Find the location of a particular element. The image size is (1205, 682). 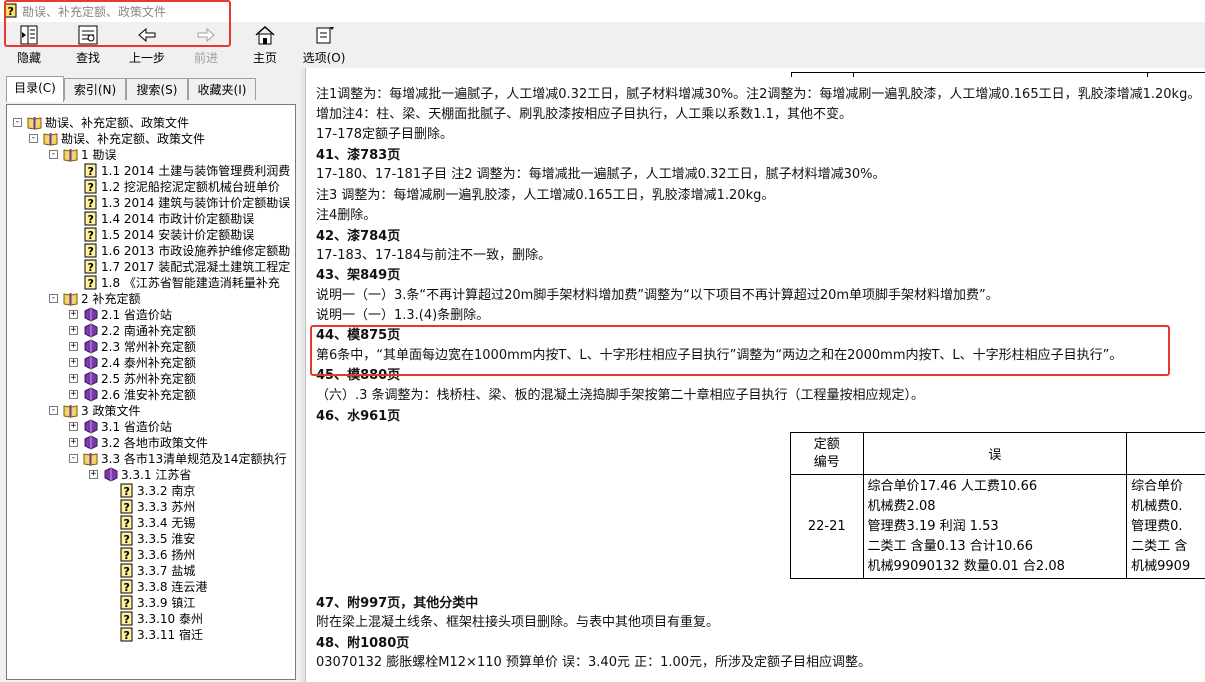

tree-item: ? 3.3.11 宿迁 is located at coordinates (151, 635).